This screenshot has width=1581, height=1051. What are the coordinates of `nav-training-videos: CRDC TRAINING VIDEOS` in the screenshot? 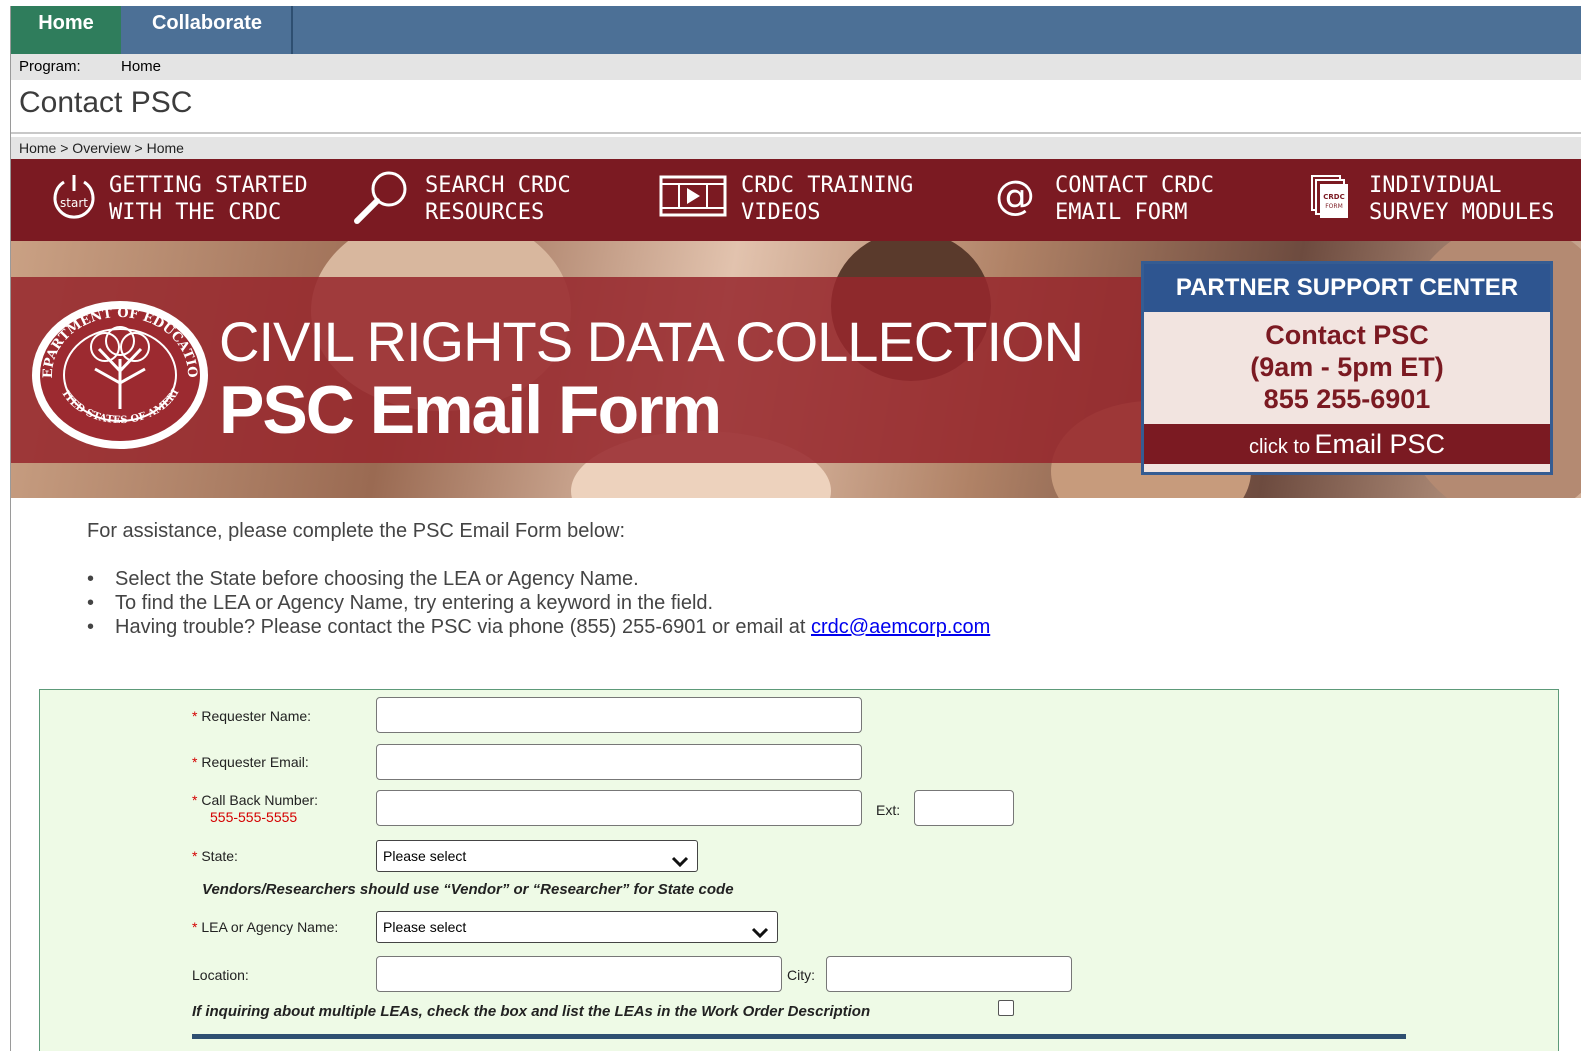 It's located at (804, 200).